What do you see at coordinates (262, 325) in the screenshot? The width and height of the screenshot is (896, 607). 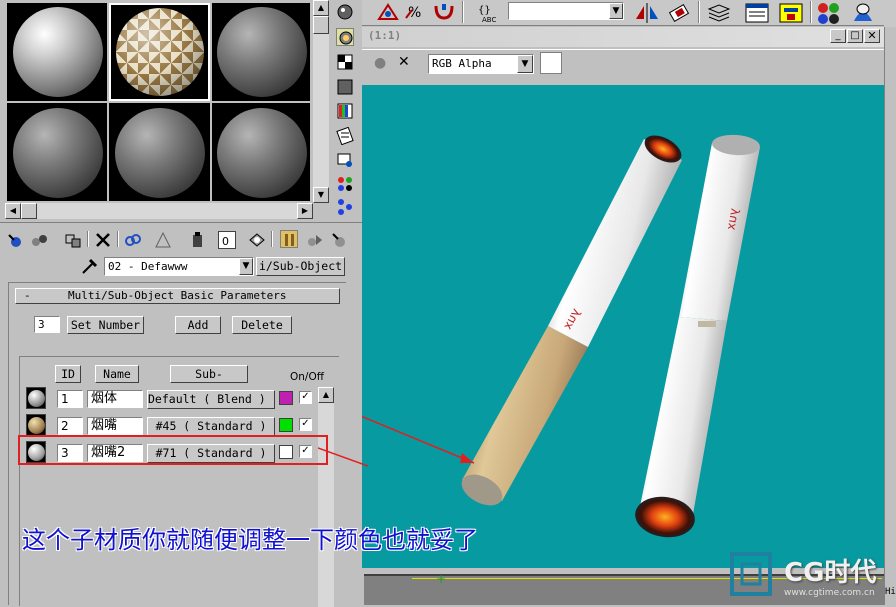 I see `delete-button: Delete` at bounding box center [262, 325].